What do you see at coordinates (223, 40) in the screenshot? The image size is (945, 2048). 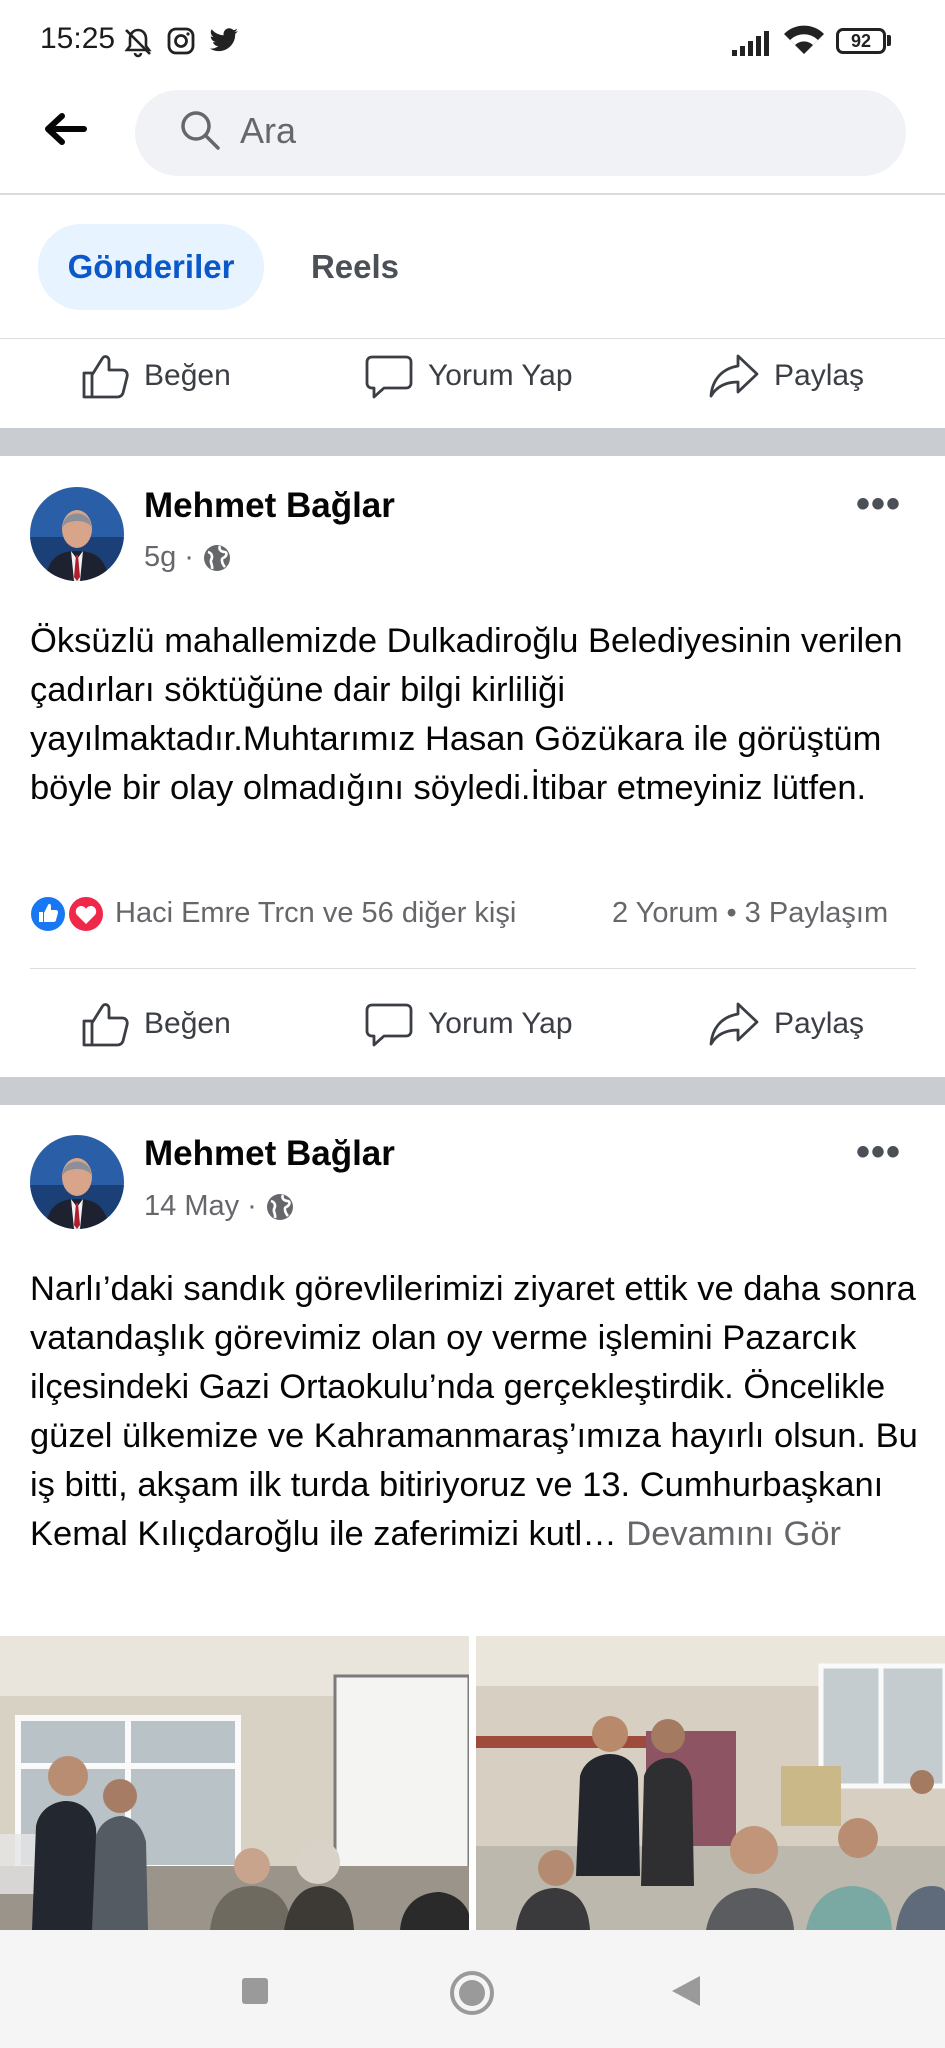 I see `twitter-icon` at bounding box center [223, 40].